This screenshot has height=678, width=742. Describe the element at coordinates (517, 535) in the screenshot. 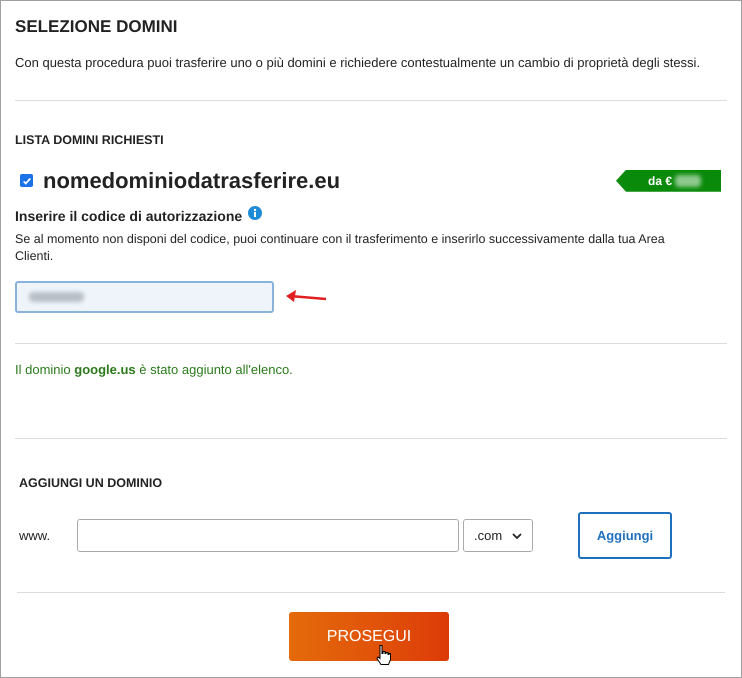

I see `chevron-icon` at that location.